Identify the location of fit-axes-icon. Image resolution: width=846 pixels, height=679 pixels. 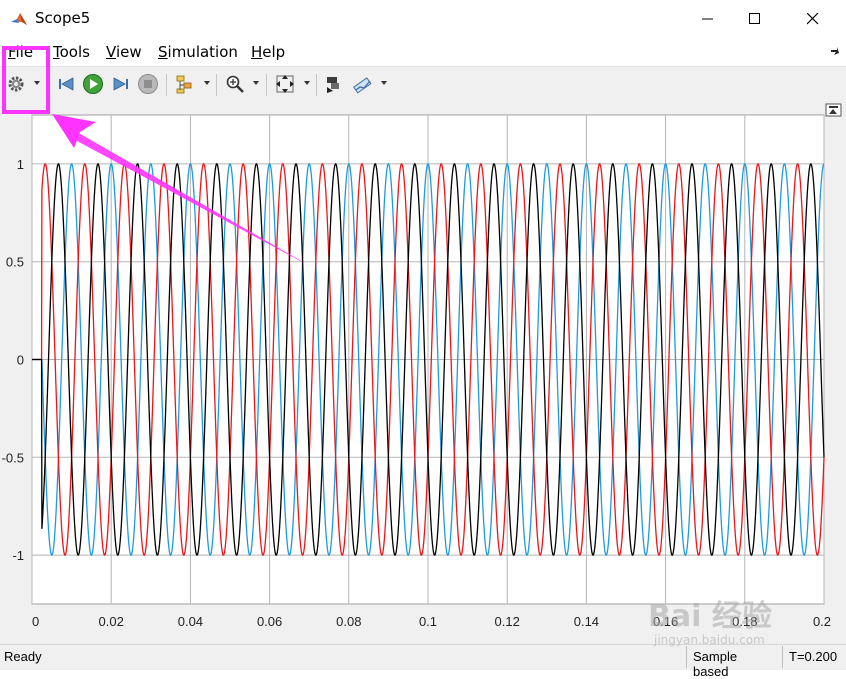
(285, 84).